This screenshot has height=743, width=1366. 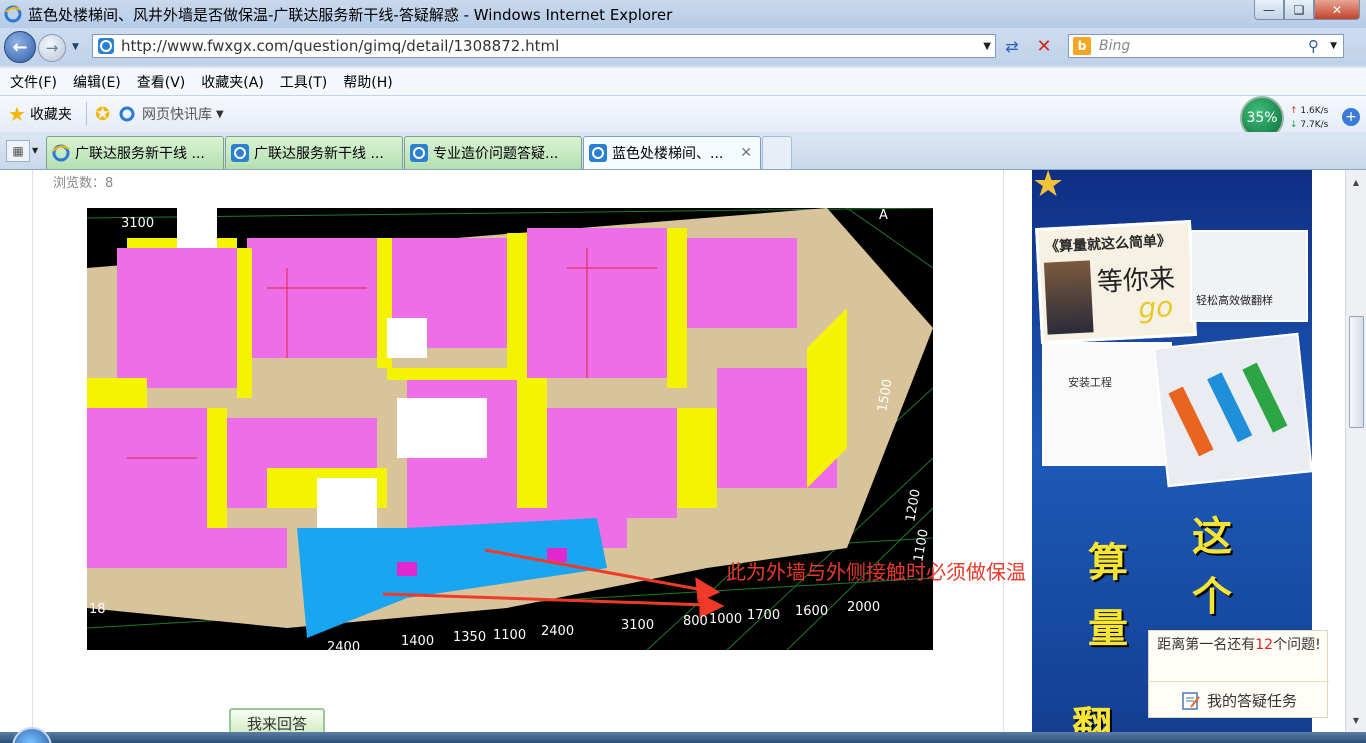 I want to click on wall-insulation-annotation: 此为外墙与外侧接触时必须做保温, so click(x=876, y=572).